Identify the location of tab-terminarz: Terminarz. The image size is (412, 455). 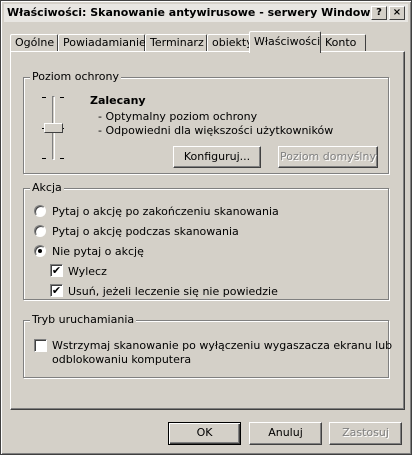
(176, 43).